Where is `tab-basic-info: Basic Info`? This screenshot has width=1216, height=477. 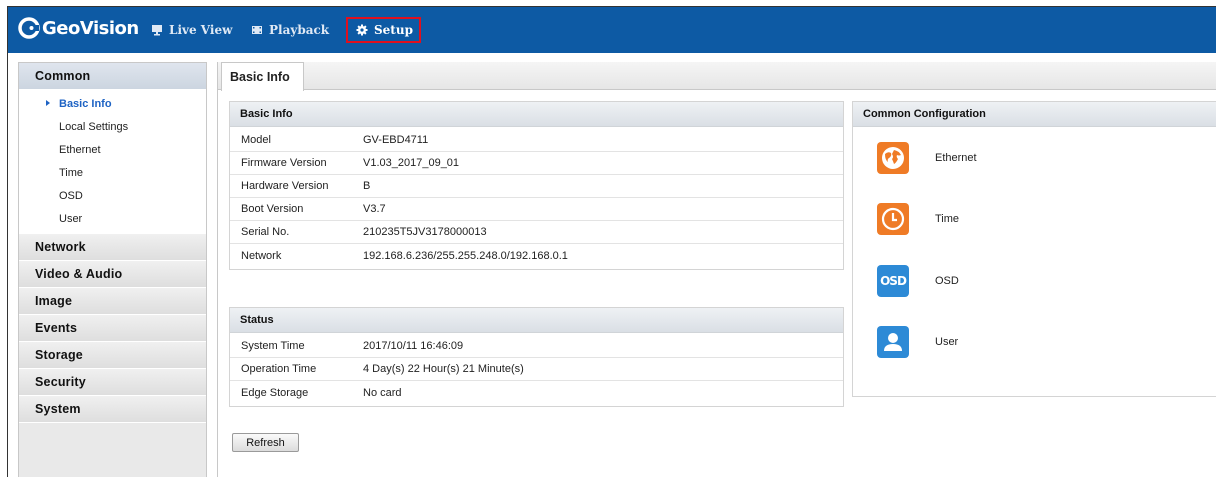 tab-basic-info: Basic Info is located at coordinates (262, 76).